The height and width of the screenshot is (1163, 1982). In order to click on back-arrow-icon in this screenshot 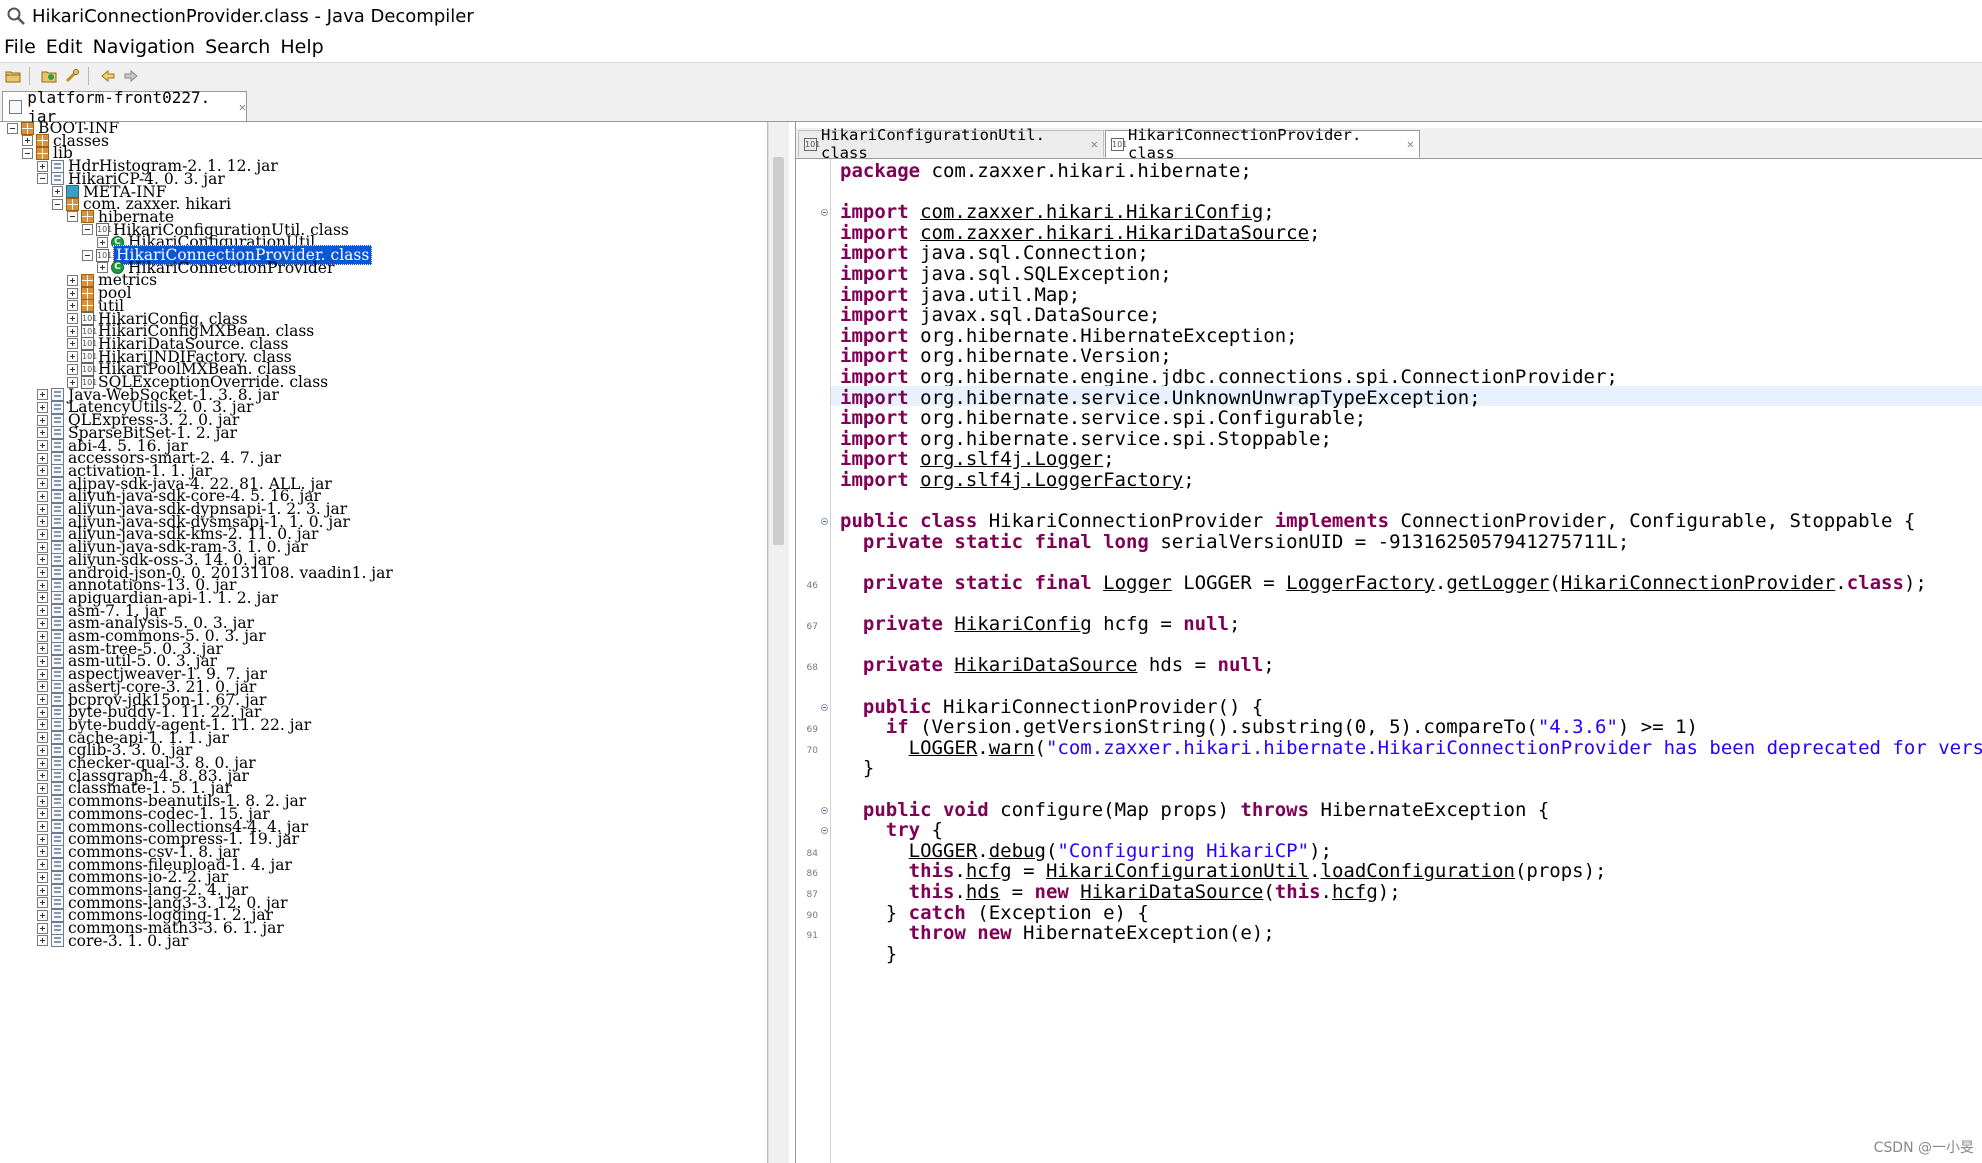, I will do `click(108, 76)`.